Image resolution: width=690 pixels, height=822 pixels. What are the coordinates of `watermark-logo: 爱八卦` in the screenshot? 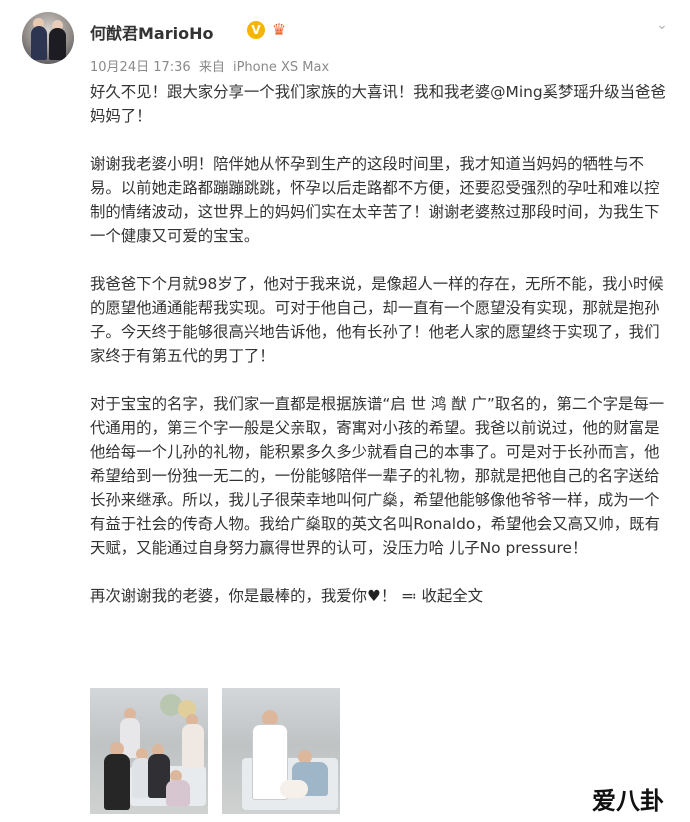 It's located at (628, 800).